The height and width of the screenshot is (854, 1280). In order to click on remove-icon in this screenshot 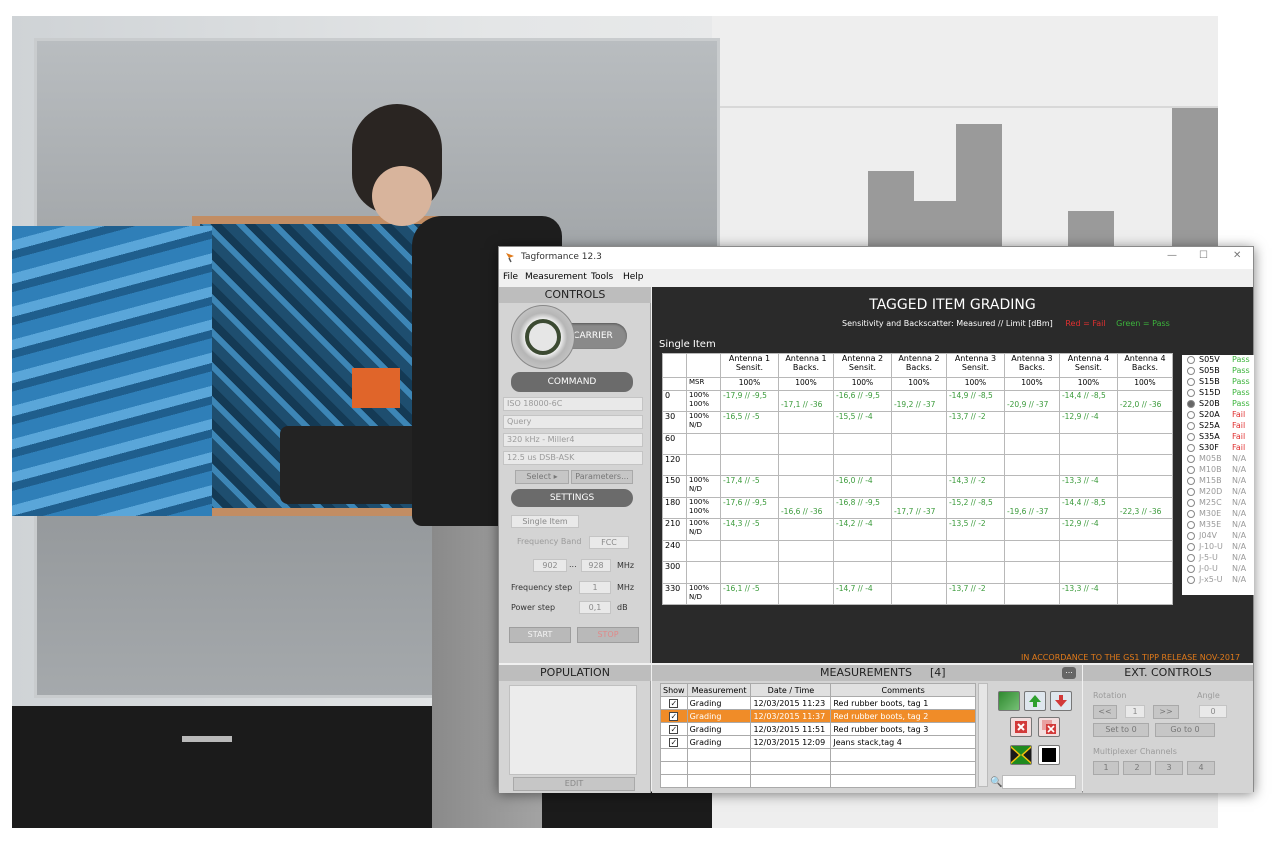, I will do `click(1021, 727)`.